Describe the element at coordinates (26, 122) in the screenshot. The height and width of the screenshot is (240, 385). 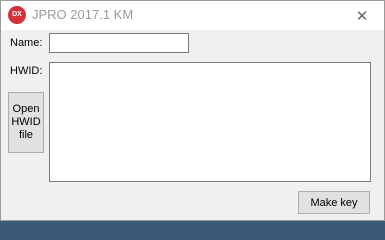
I see `open-hwid-file-button: Open HWID file` at that location.